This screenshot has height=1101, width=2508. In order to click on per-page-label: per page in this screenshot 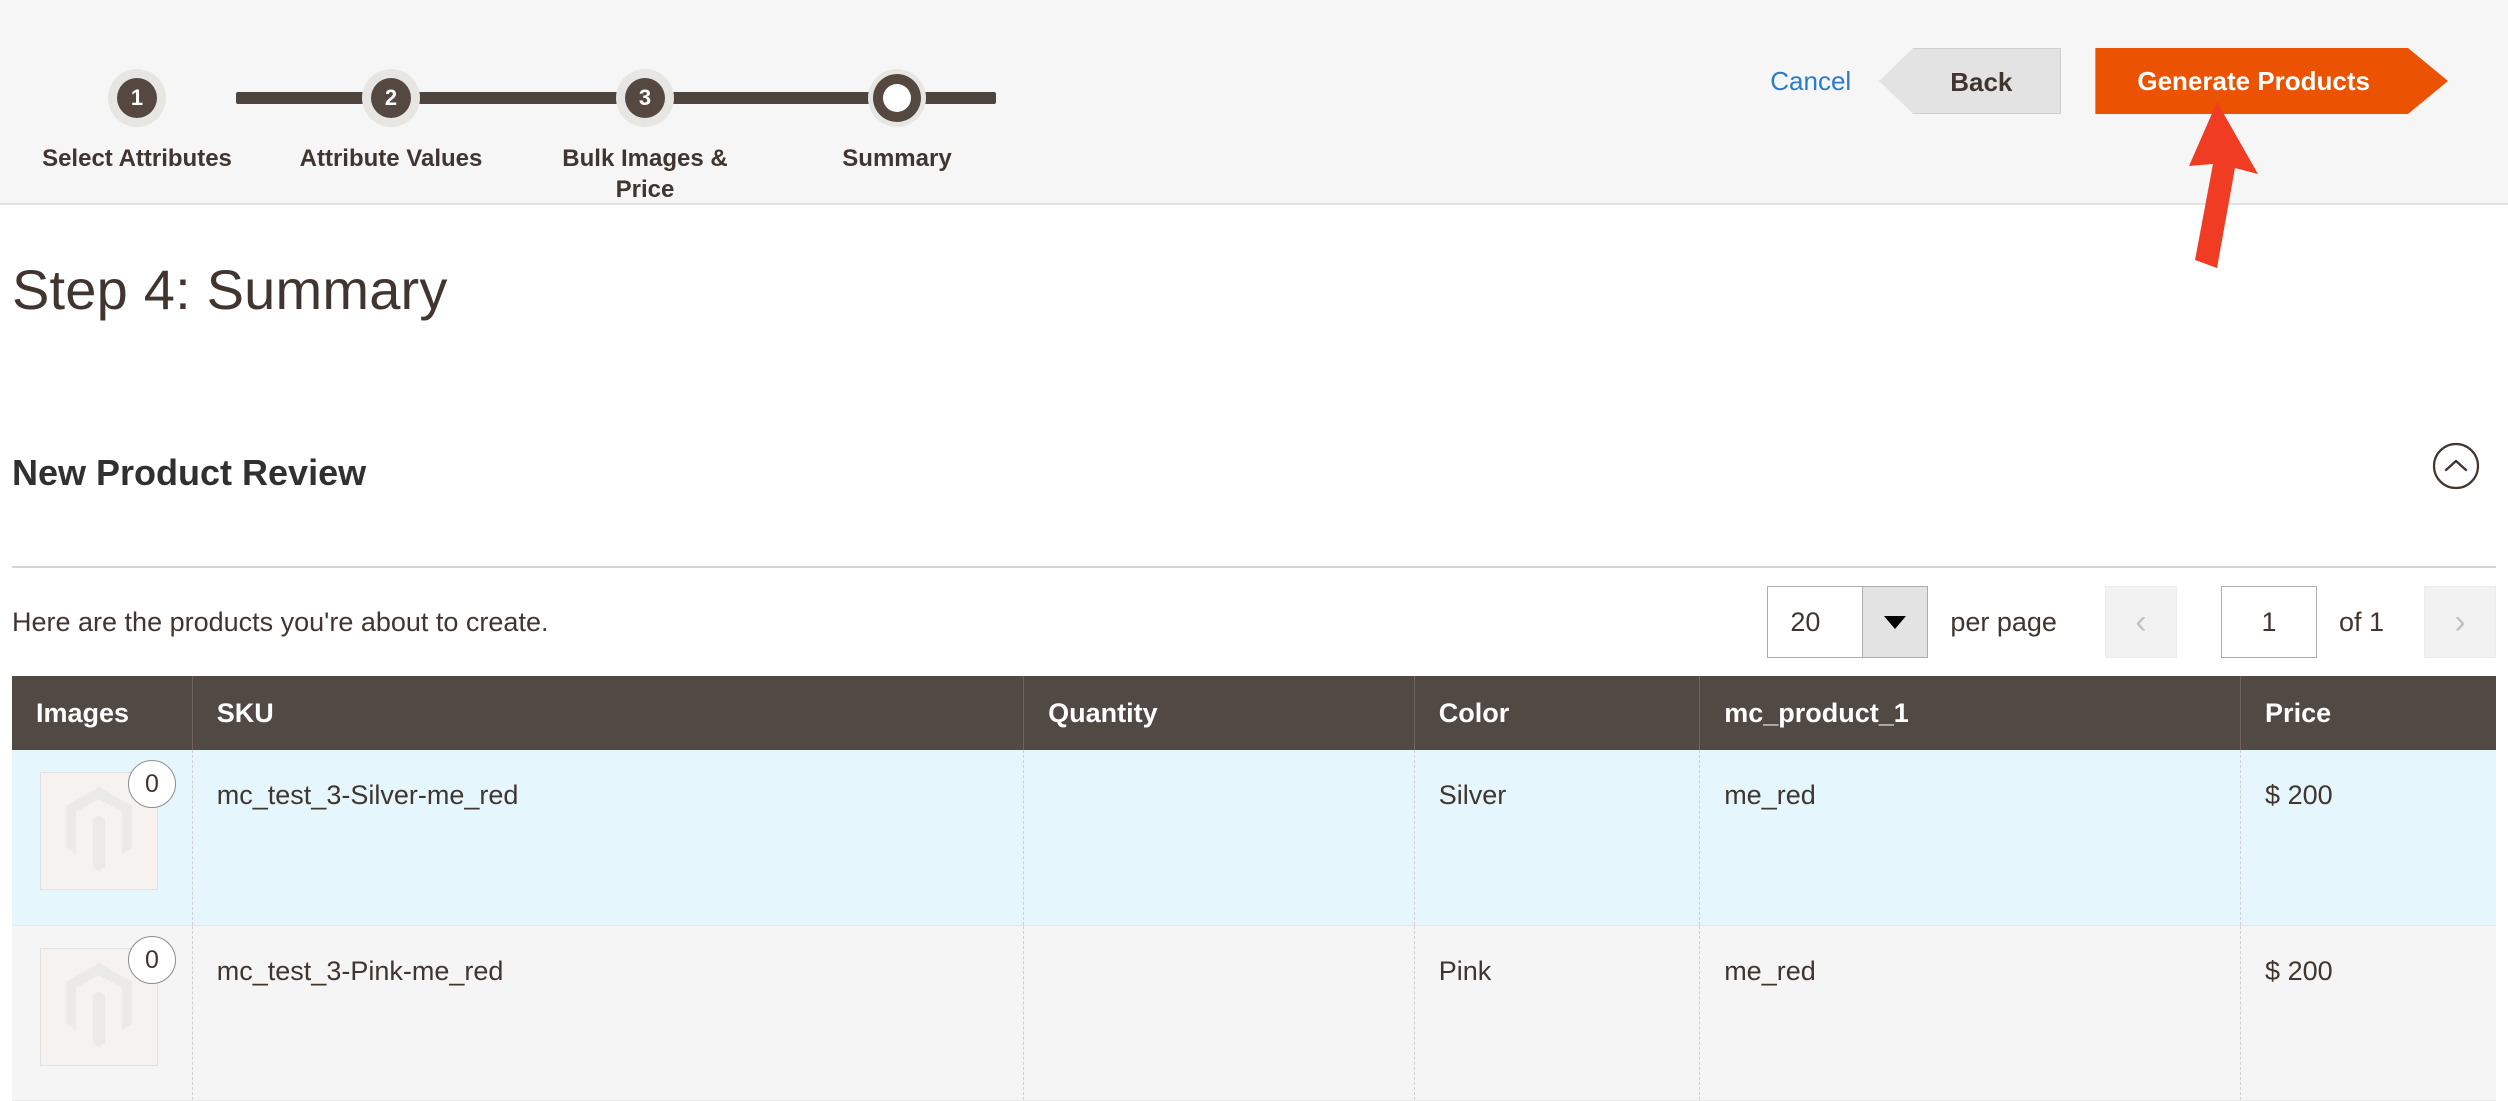, I will do `click(2003, 621)`.